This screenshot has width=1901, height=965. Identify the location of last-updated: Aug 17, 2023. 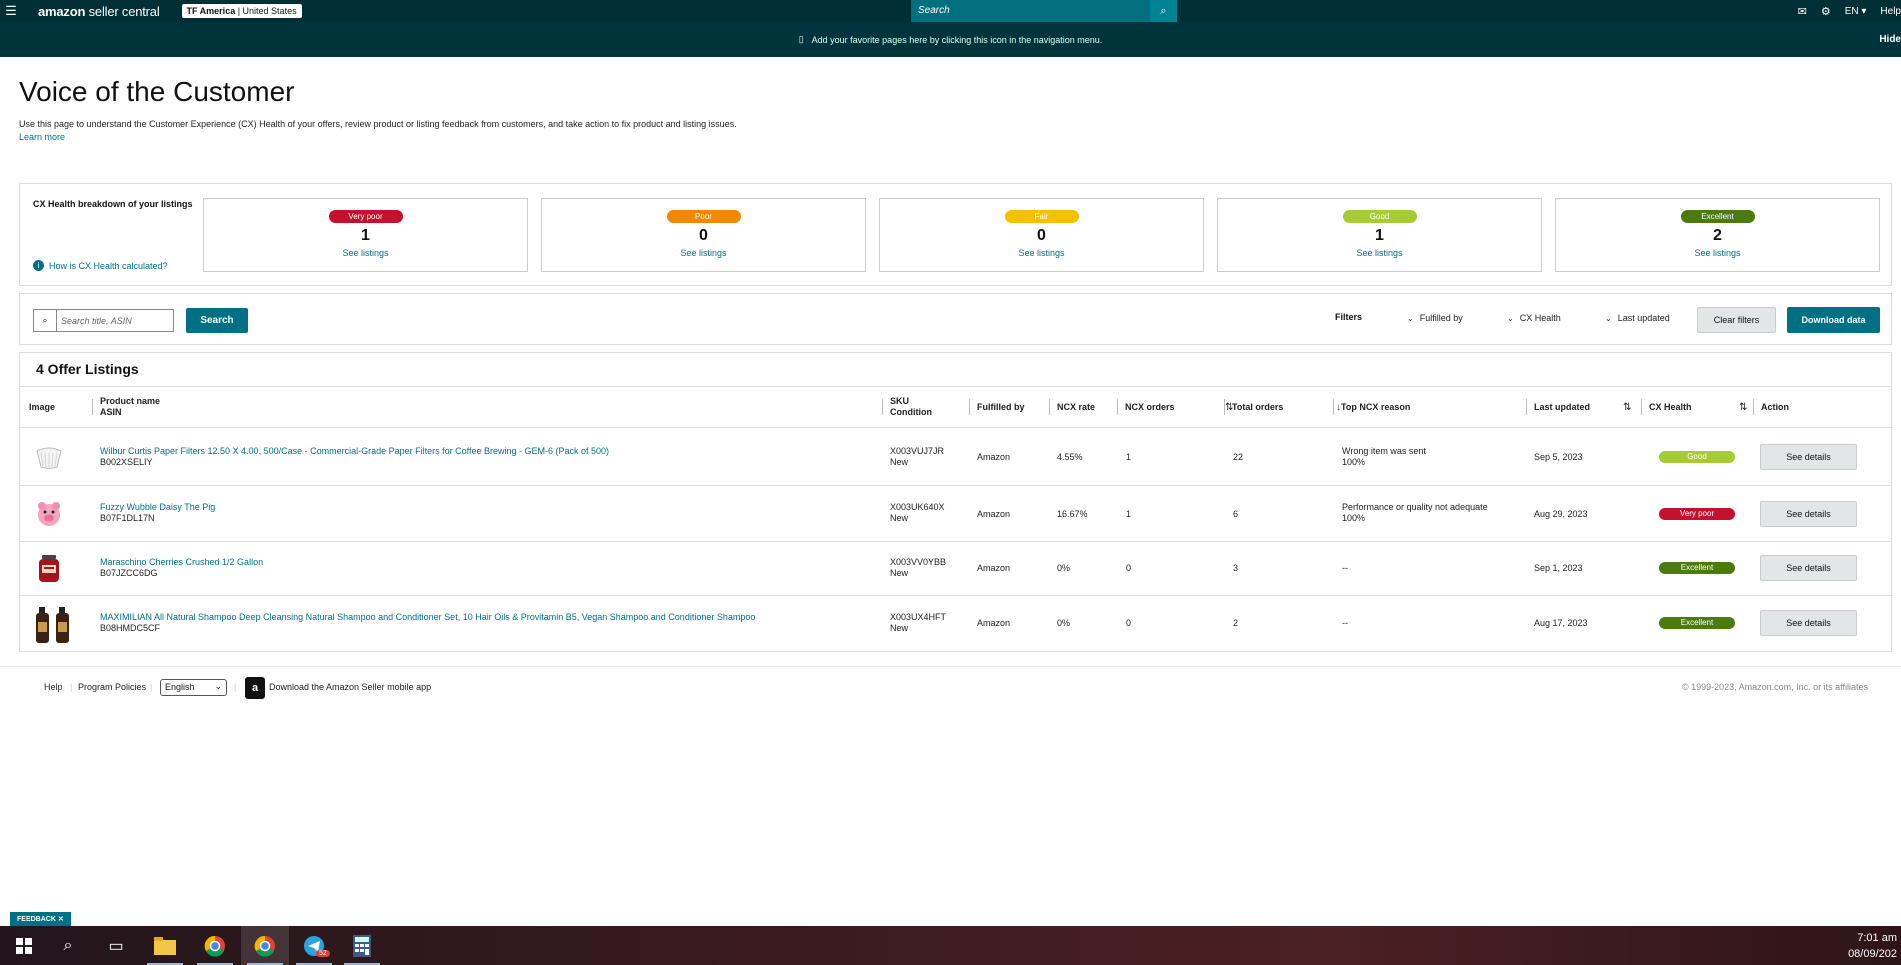
(1561, 623).